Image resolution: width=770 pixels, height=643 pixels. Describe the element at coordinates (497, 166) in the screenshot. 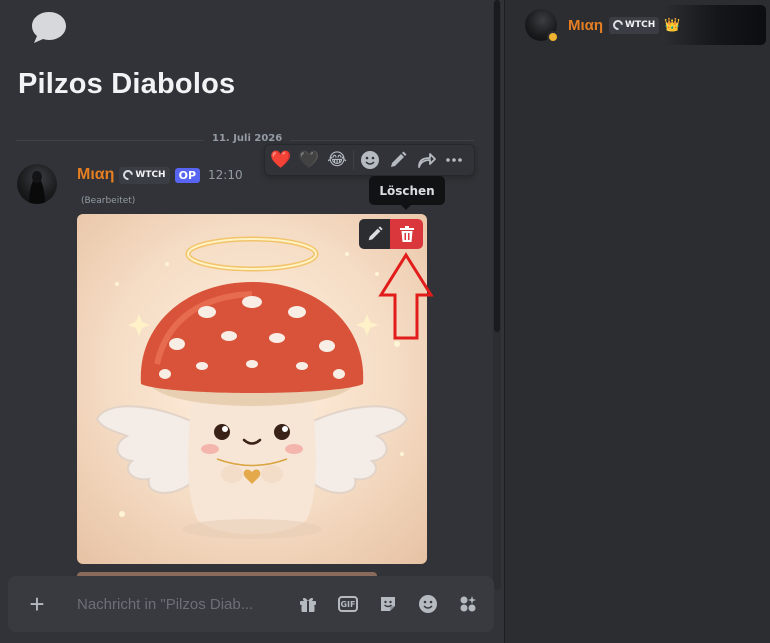

I see `scrollbar-thumb` at that location.